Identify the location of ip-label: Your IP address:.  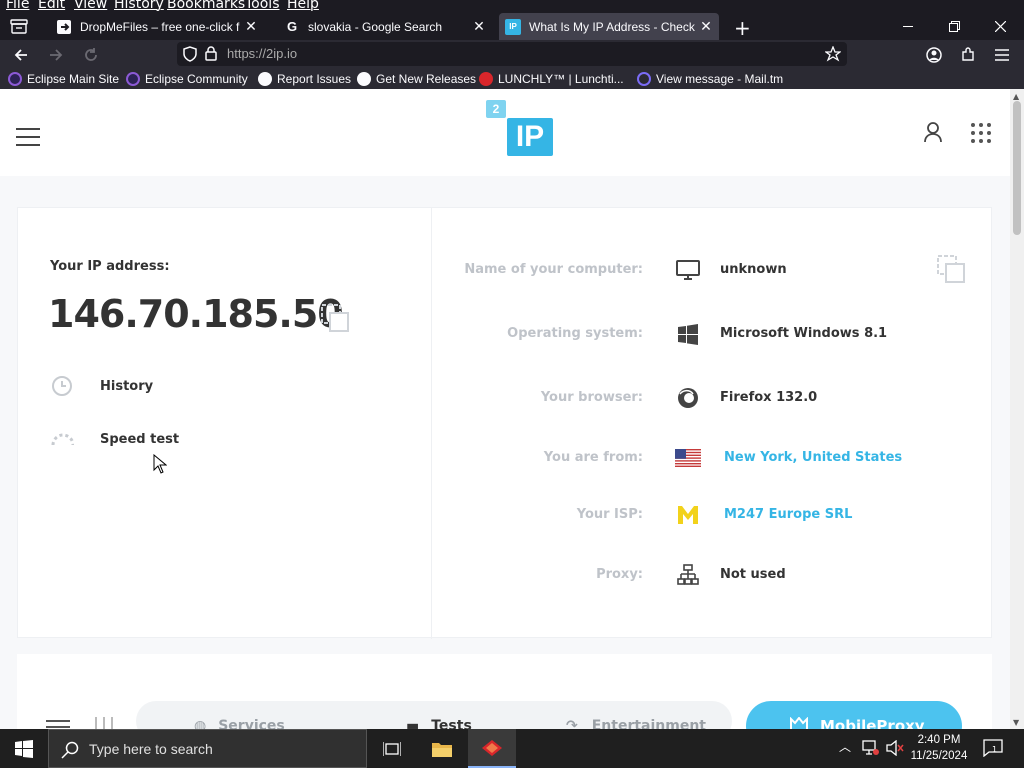
(110, 266).